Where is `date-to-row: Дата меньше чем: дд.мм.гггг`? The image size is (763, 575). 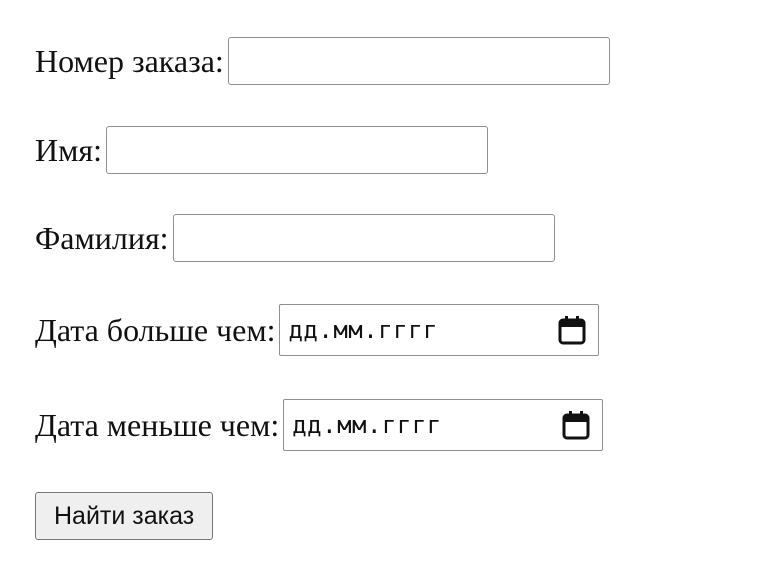
date-to-row: Дата меньше чем: дд.мм.гггг is located at coordinates (319, 425).